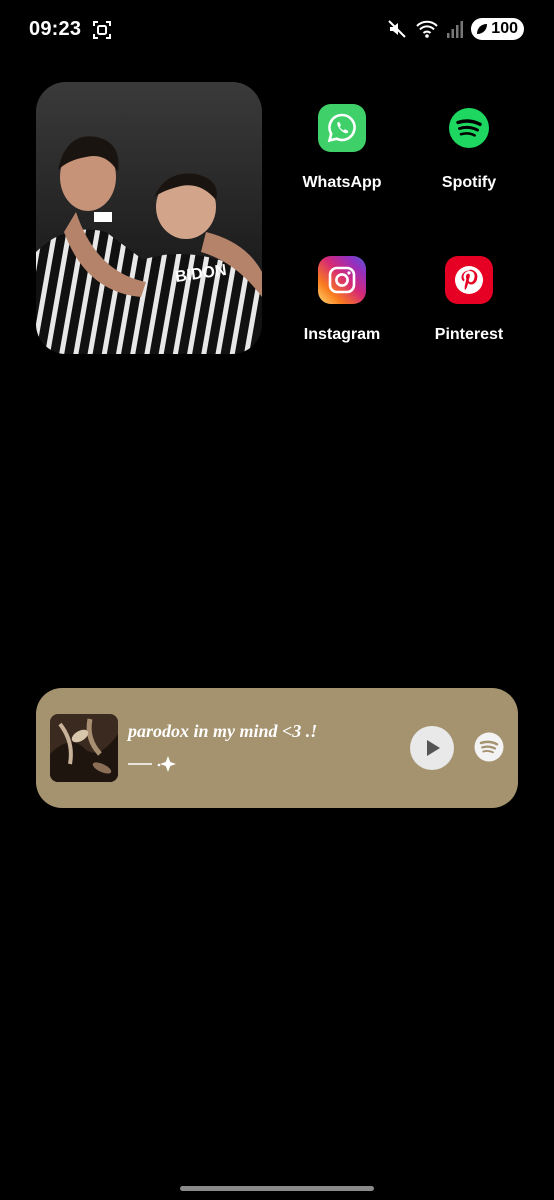 The width and height of the screenshot is (554, 1200). I want to click on music-widget: parodox in my mind <3 .!, so click(277, 748).